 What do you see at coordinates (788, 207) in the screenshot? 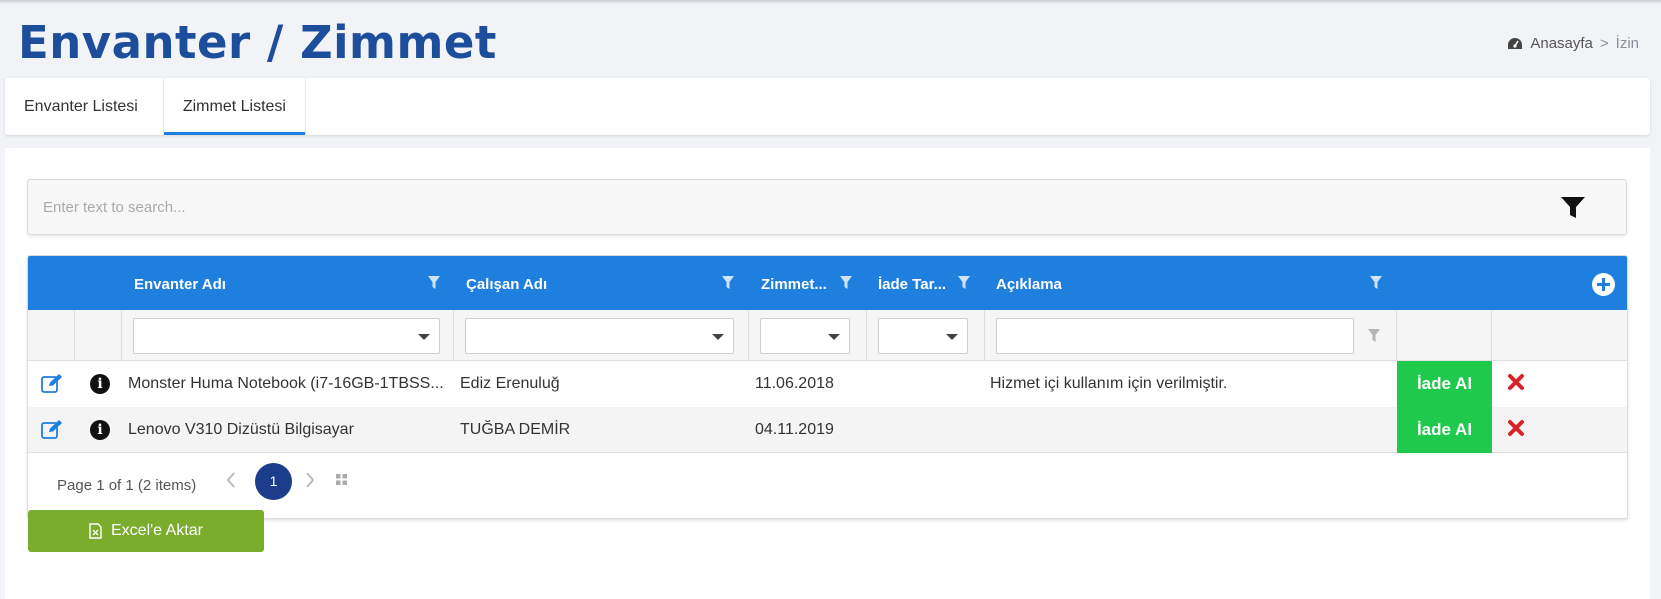
I see `search-input` at bounding box center [788, 207].